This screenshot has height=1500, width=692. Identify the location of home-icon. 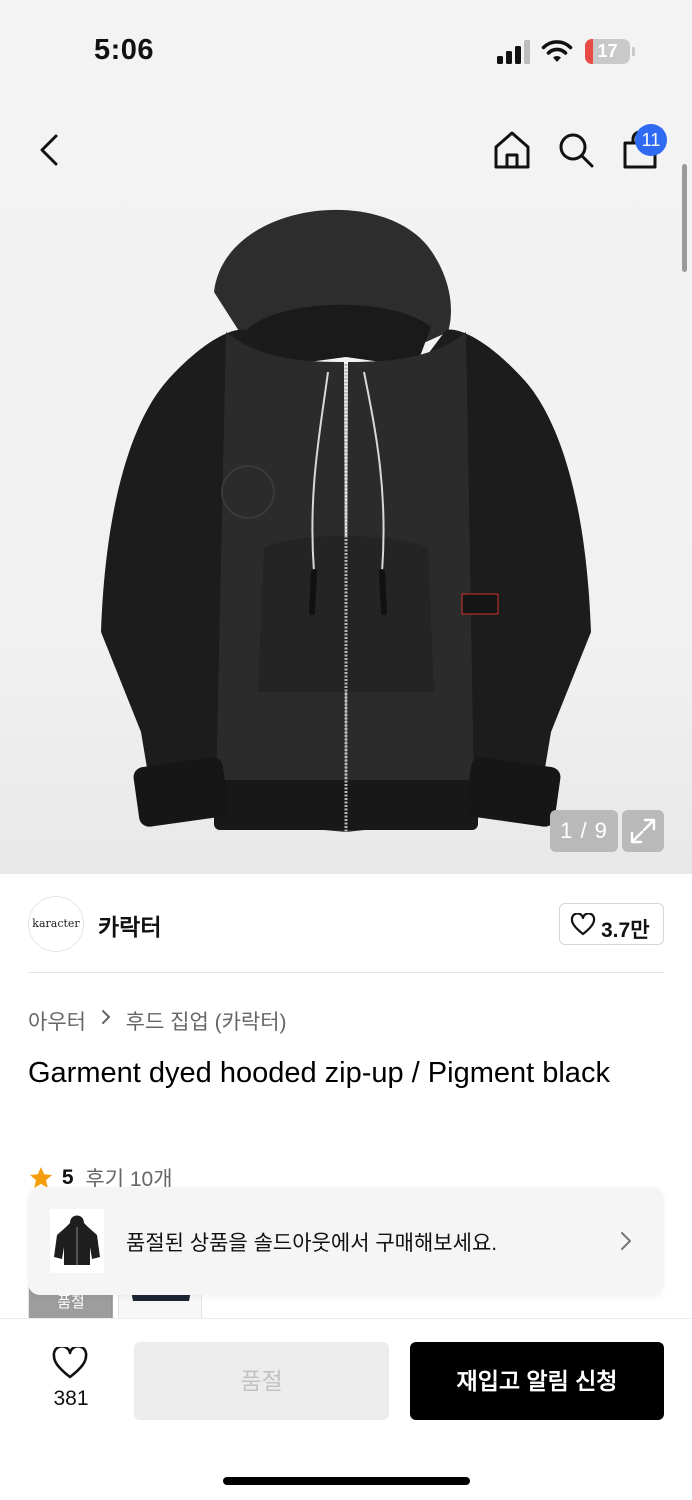
(512, 150).